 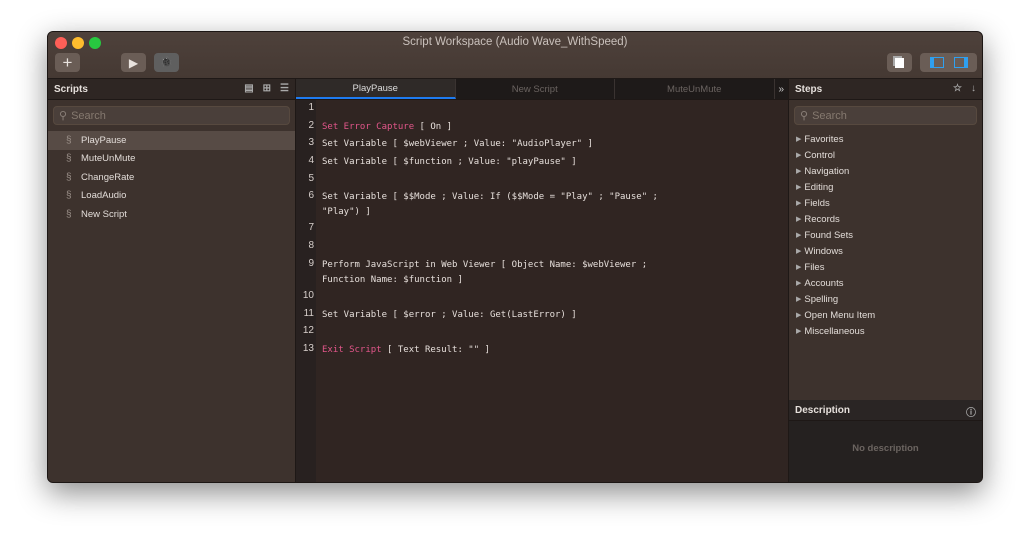 What do you see at coordinates (957, 88) in the screenshot?
I see `favorite-star-icon: ☆` at bounding box center [957, 88].